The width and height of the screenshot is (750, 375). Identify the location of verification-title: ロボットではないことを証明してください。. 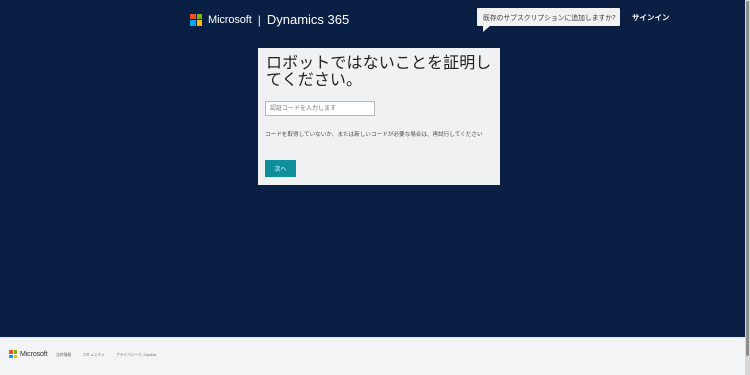
(379, 71).